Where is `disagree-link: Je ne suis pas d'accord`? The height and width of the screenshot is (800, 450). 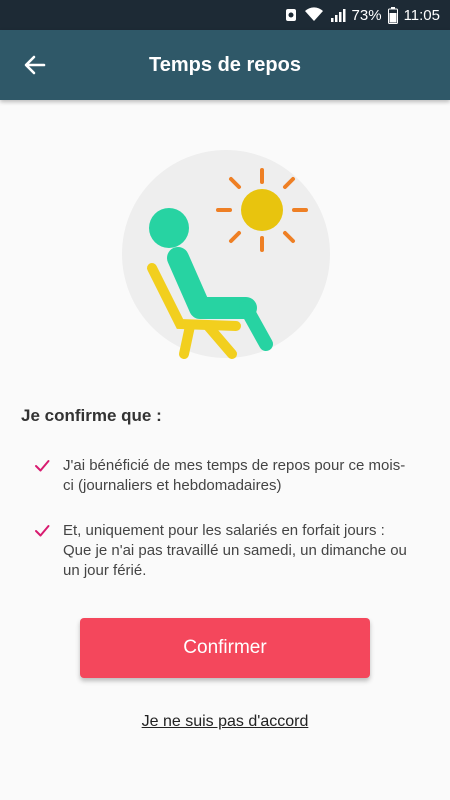 disagree-link: Je ne suis pas d'accord is located at coordinates (225, 722).